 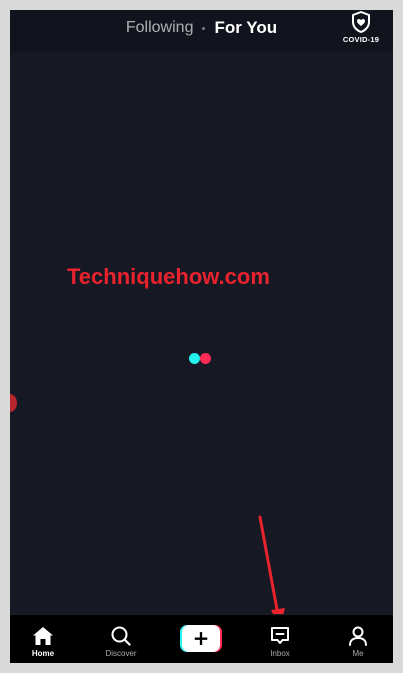 What do you see at coordinates (361, 39) in the screenshot?
I see `covid-label: COVID-19` at bounding box center [361, 39].